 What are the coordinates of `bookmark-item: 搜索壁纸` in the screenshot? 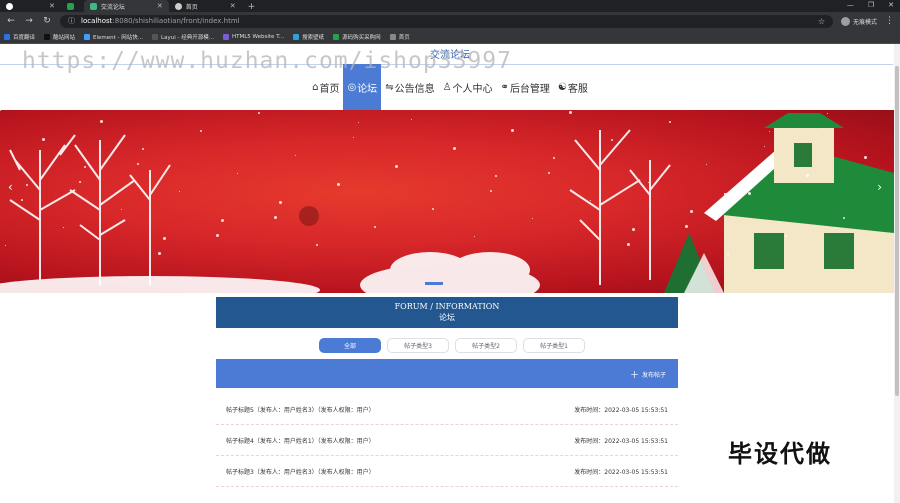 It's located at (308, 37).